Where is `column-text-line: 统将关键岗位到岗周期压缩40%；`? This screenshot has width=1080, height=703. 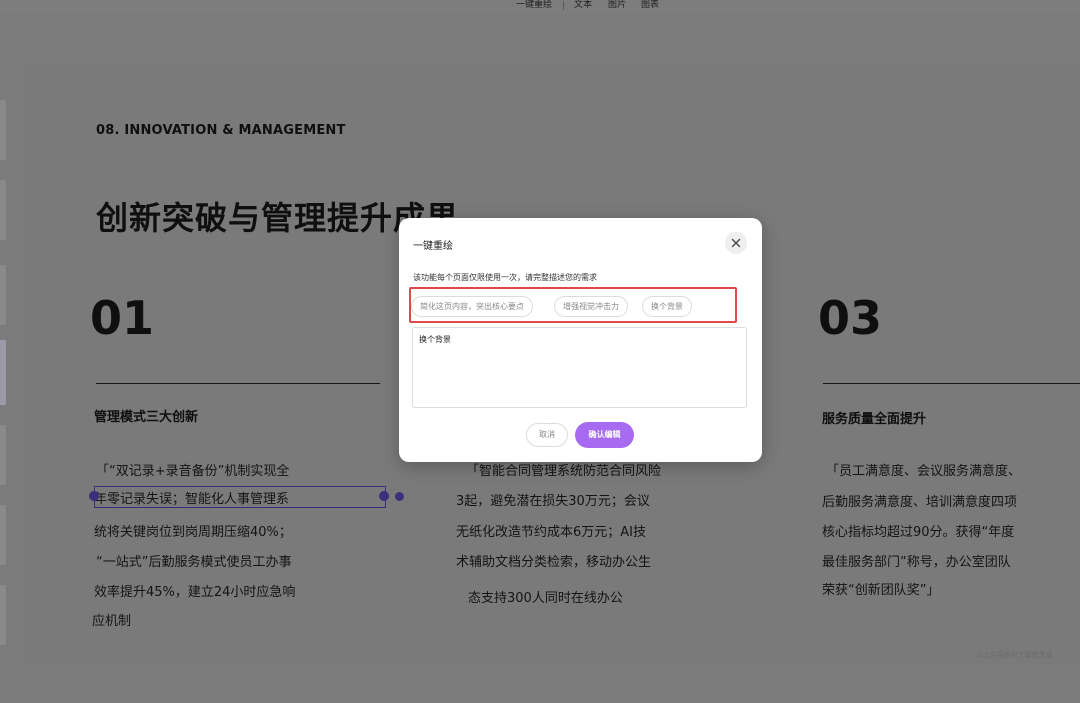 column-text-line: 统将关键岗位到岗周期压缩40%； is located at coordinates (193, 530).